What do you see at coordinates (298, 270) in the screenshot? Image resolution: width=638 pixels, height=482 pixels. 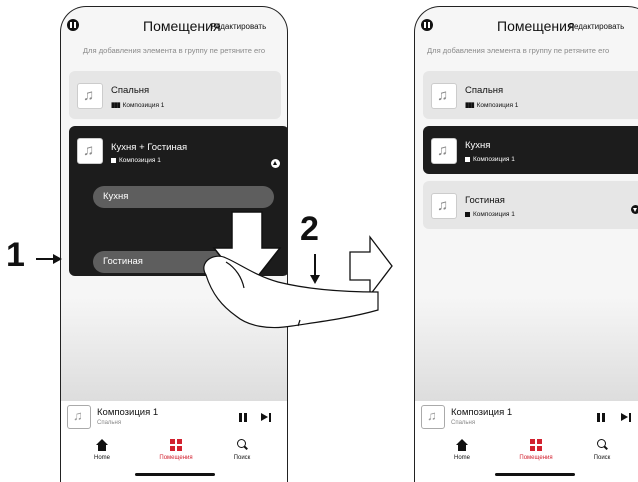 I see `overlay-graphics` at bounding box center [298, 270].